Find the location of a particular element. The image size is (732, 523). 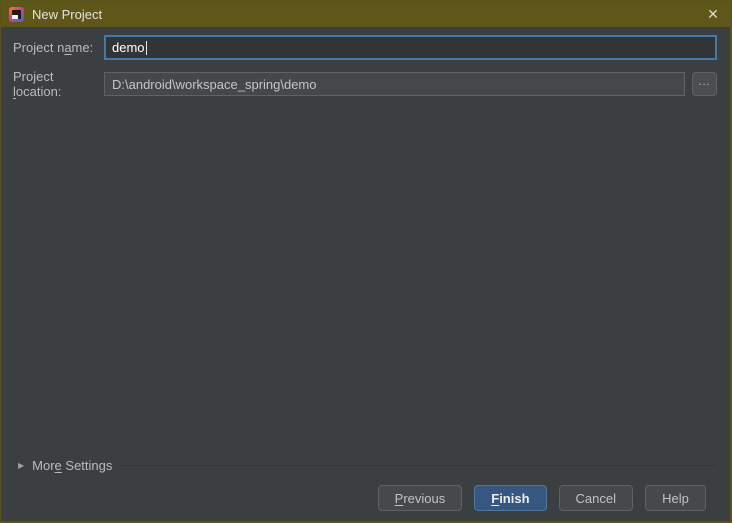

project-name-row: Project name: demo is located at coordinates (365, 47).